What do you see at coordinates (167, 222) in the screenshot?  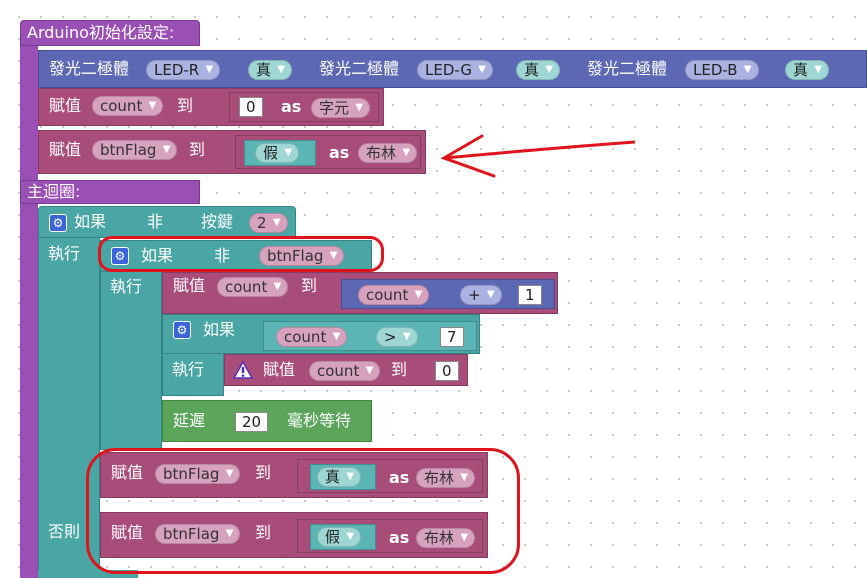 I see `if-outer-block: ⚙ 如果 非 按鍵 2 ▼` at bounding box center [167, 222].